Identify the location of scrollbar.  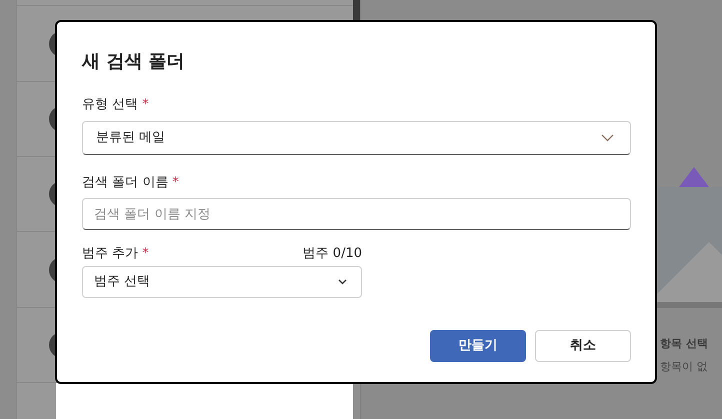
(356, 10).